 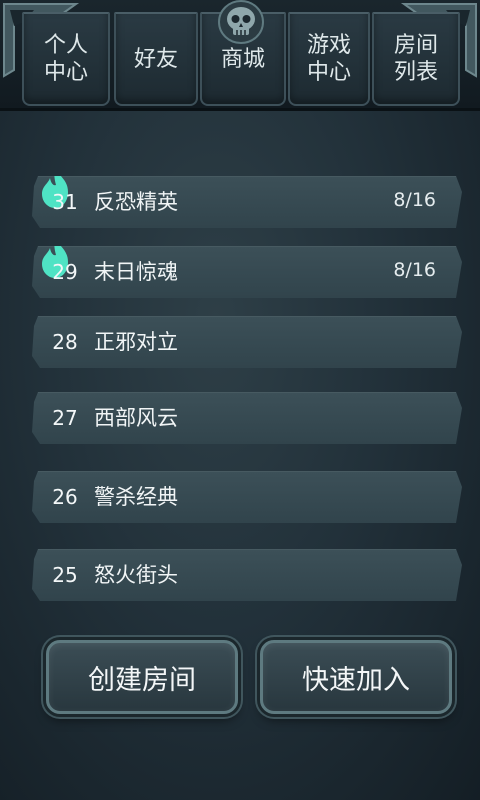 What do you see at coordinates (65, 272) in the screenshot?
I see `room-number: 29` at bounding box center [65, 272].